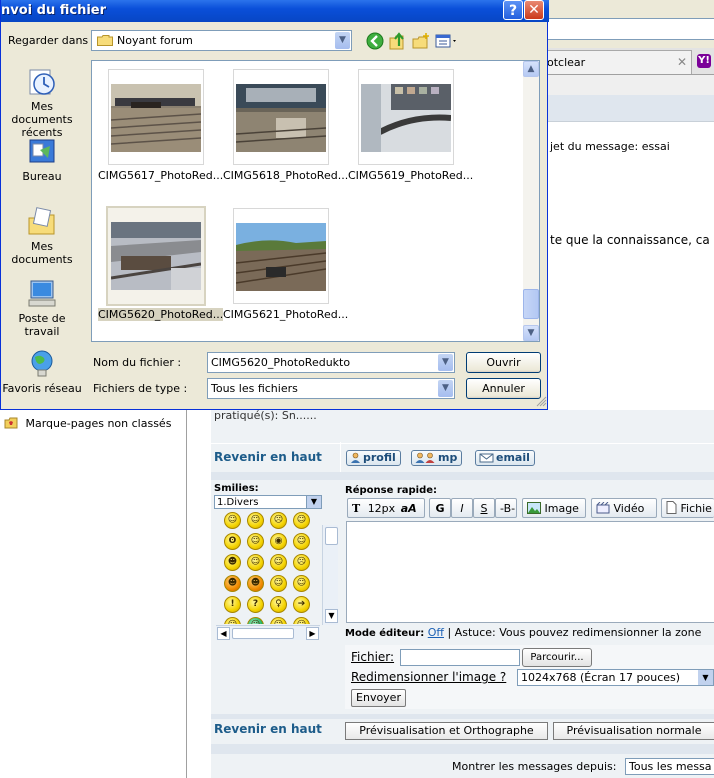  I want to click on font-size-control: T 12px aA, so click(386, 508).